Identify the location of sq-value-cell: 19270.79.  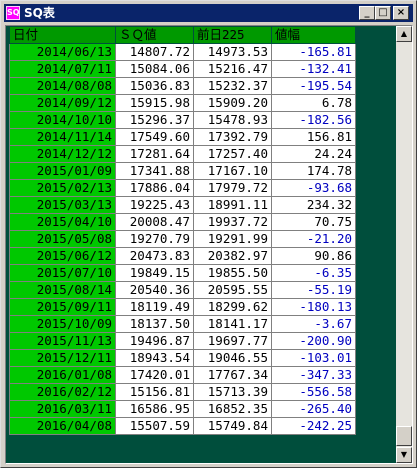
(154, 239).